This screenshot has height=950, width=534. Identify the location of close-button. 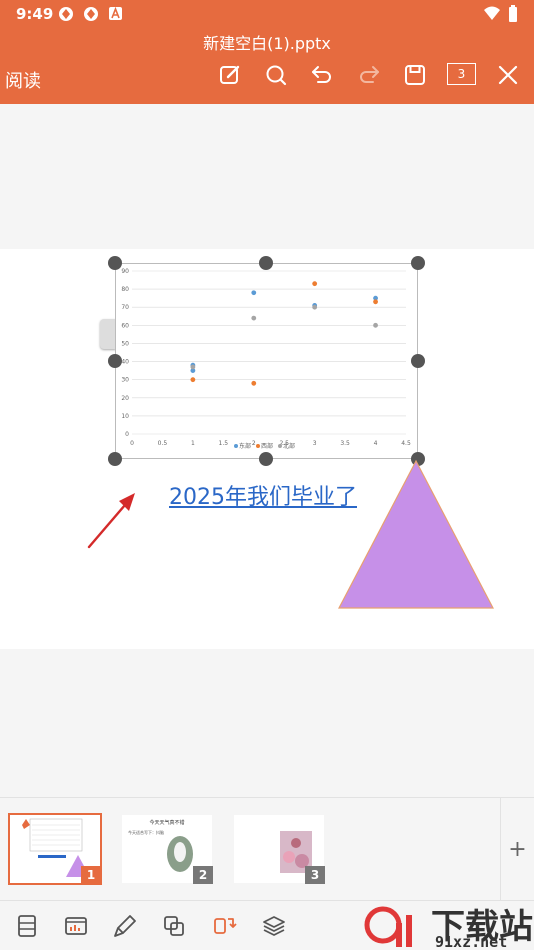
(508, 75).